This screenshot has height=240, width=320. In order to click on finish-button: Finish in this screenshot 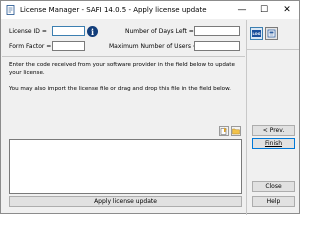, I will do `click(273, 143)`.